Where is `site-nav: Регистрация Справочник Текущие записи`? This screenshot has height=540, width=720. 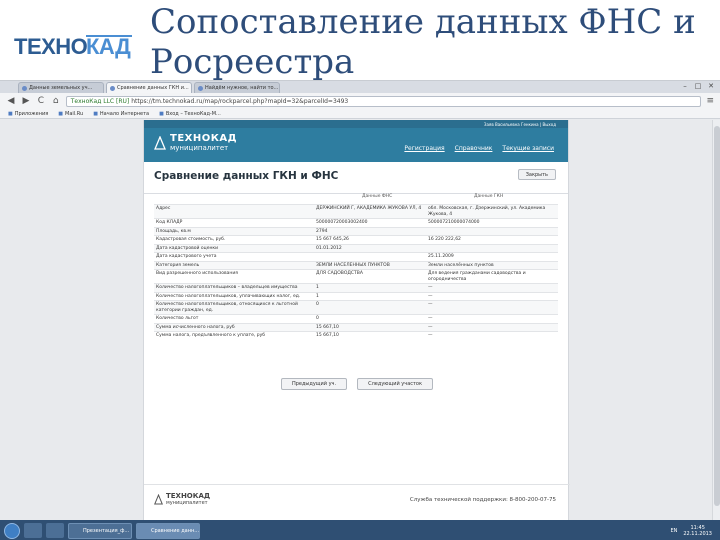 site-nav: Регистрация Справочник Текущие записи is located at coordinates (479, 148).